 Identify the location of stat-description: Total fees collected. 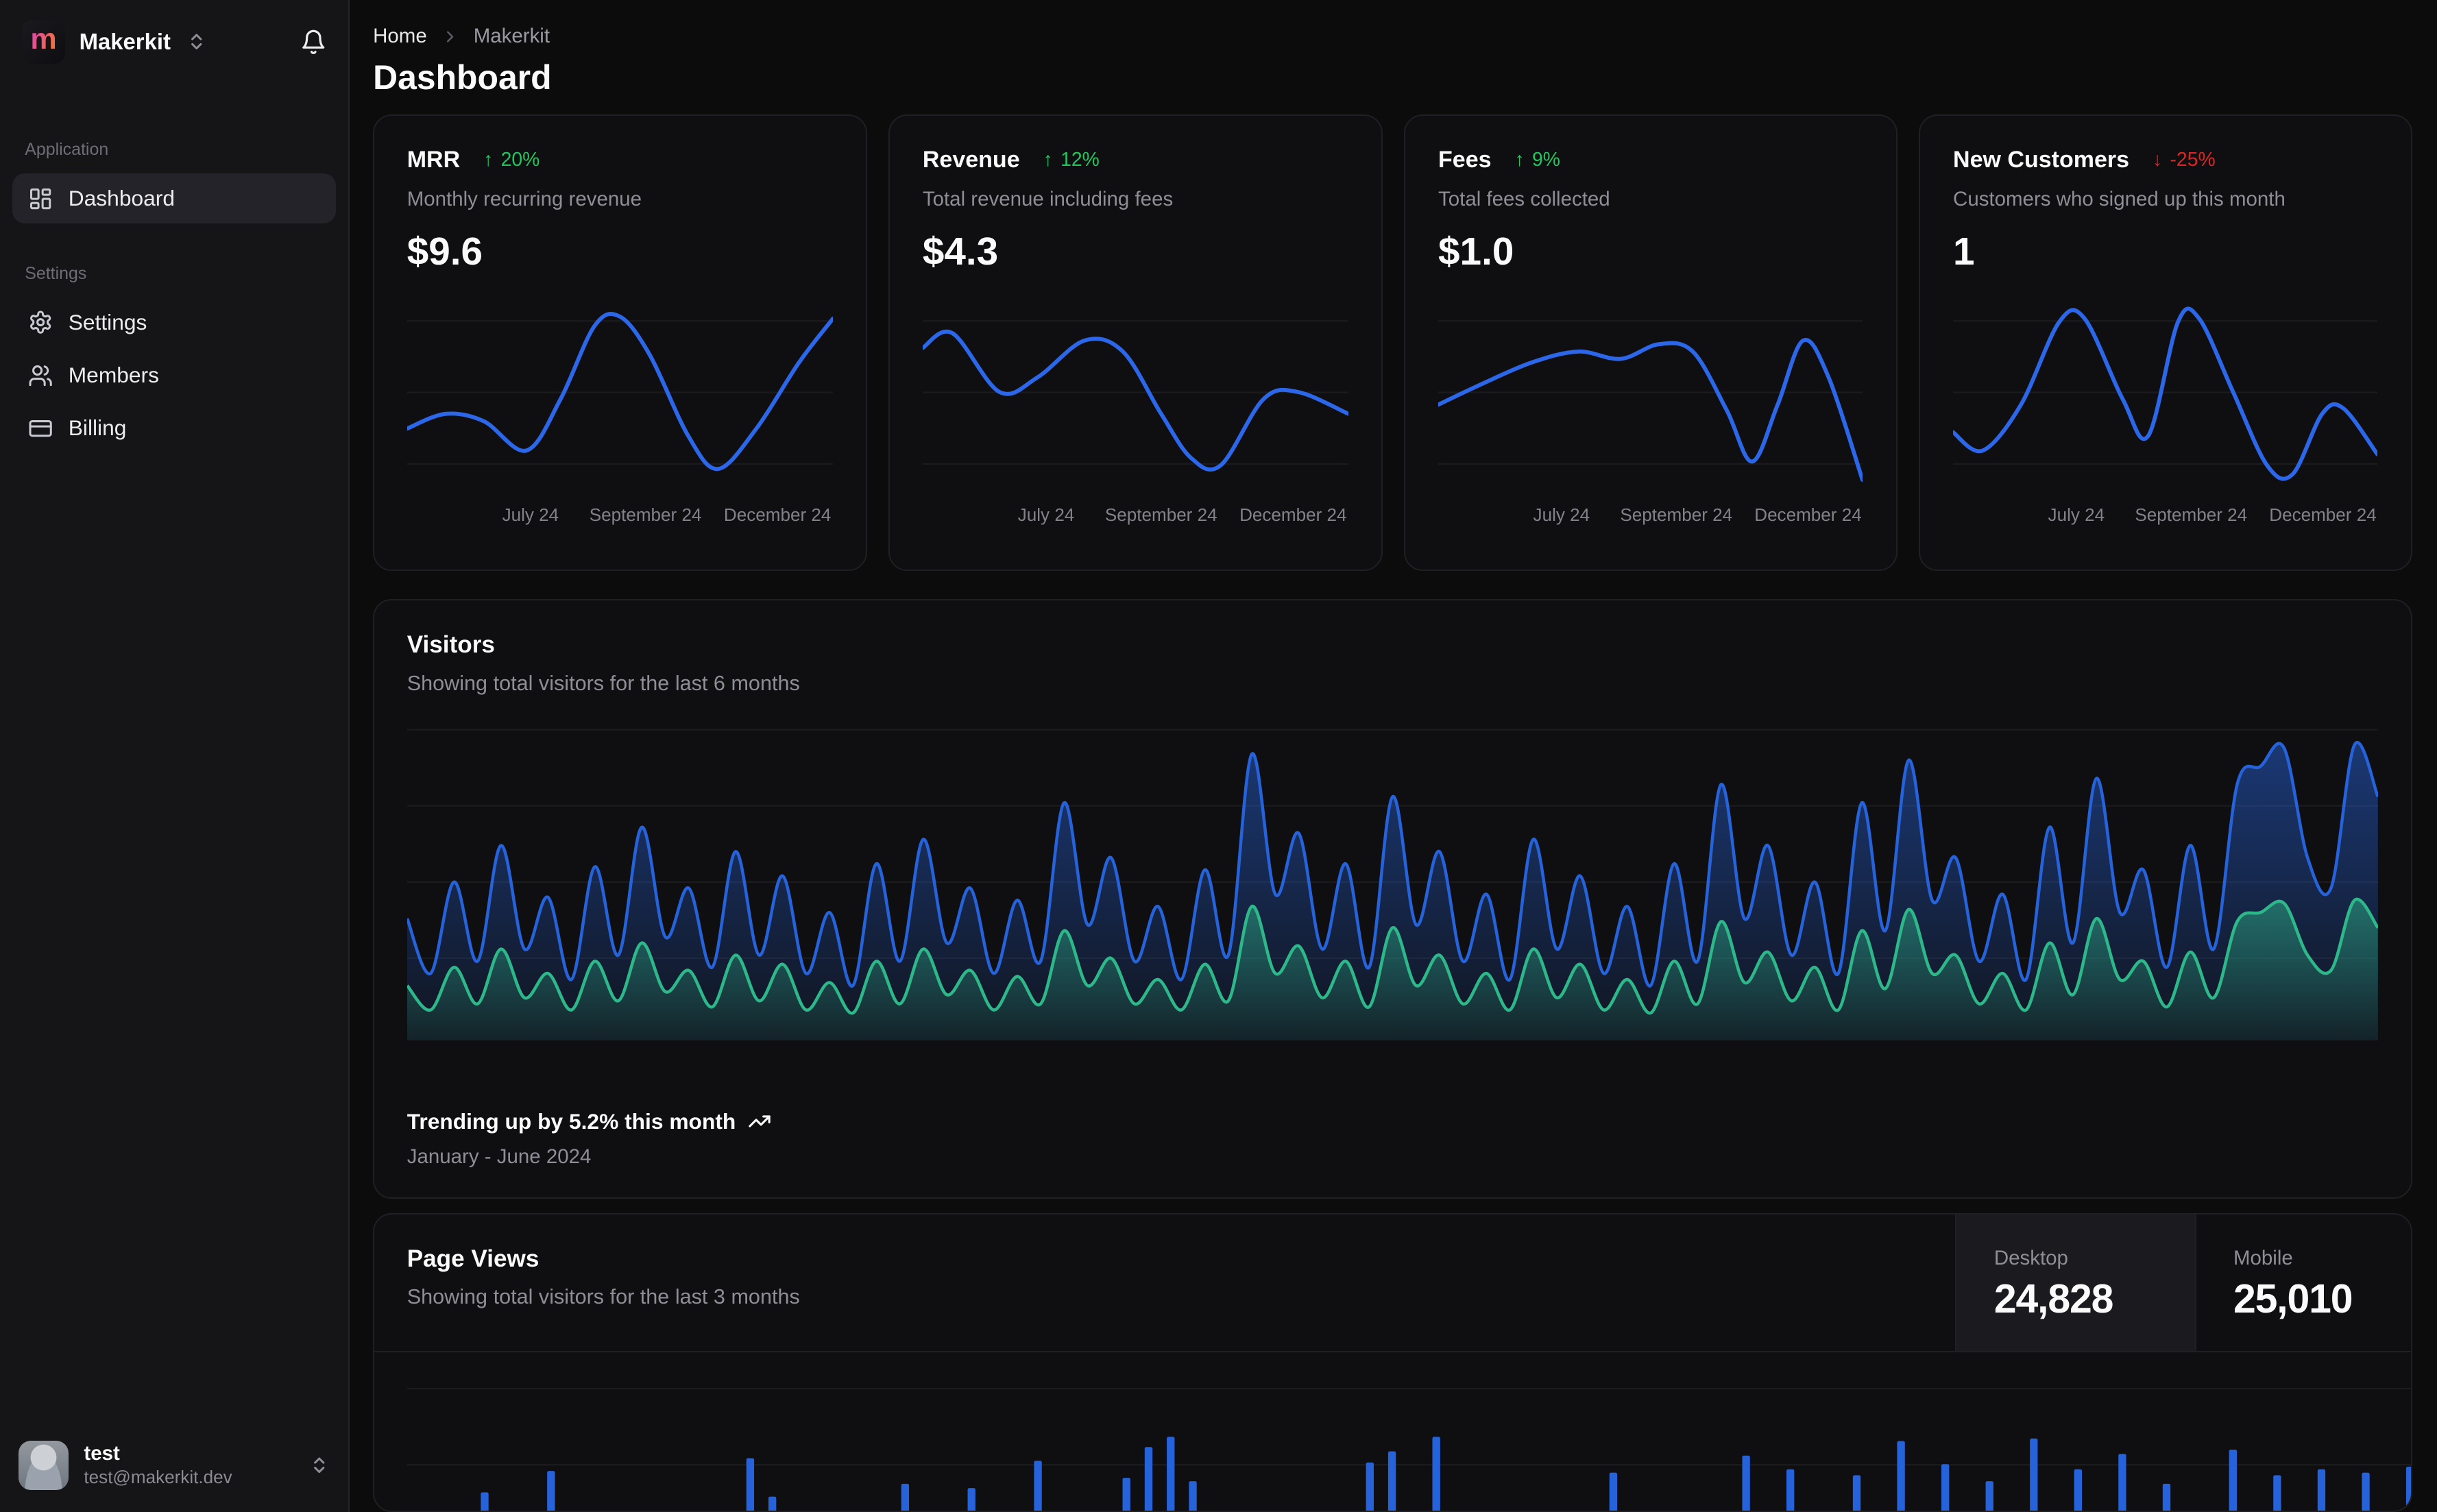
(1524, 199).